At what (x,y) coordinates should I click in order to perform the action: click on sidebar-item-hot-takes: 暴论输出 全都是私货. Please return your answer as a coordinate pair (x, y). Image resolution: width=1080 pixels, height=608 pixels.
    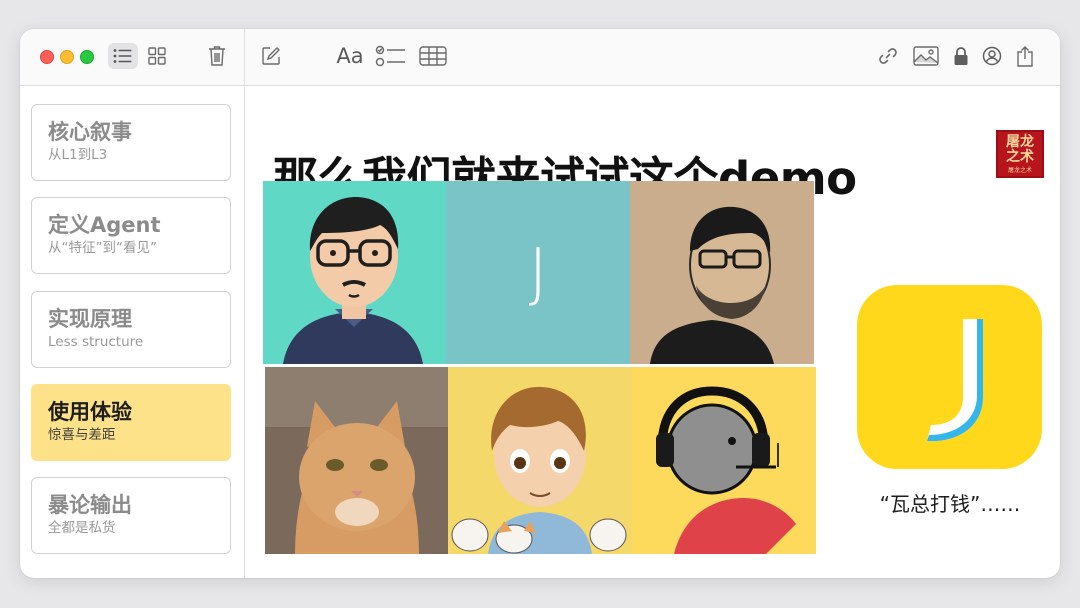
    Looking at the image, I should click on (131, 515).